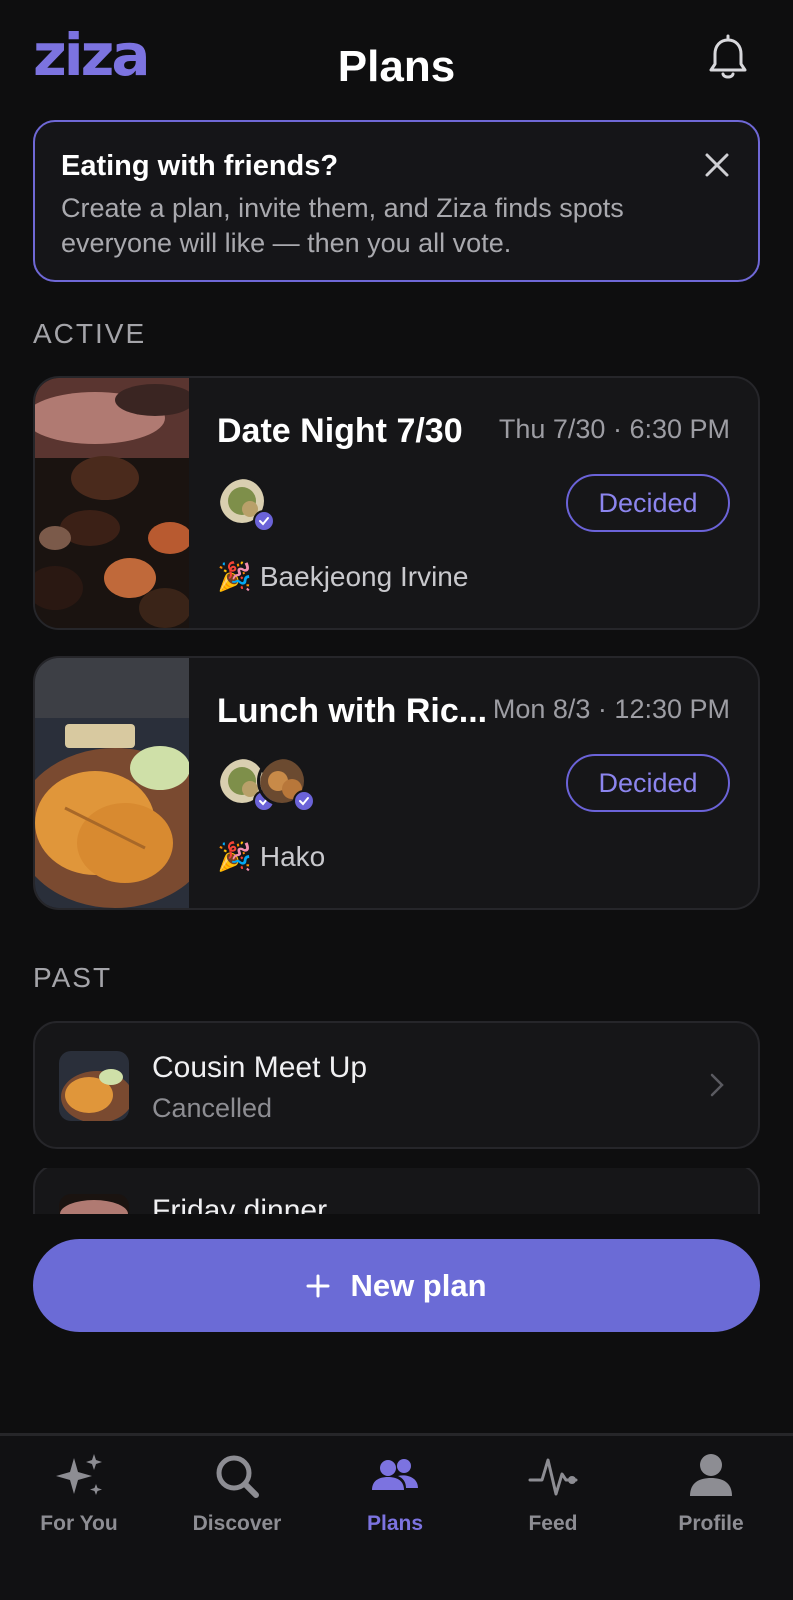 Image resolution: width=793 pixels, height=1600 pixels. I want to click on header: ziza Plans, so click(396, 60).